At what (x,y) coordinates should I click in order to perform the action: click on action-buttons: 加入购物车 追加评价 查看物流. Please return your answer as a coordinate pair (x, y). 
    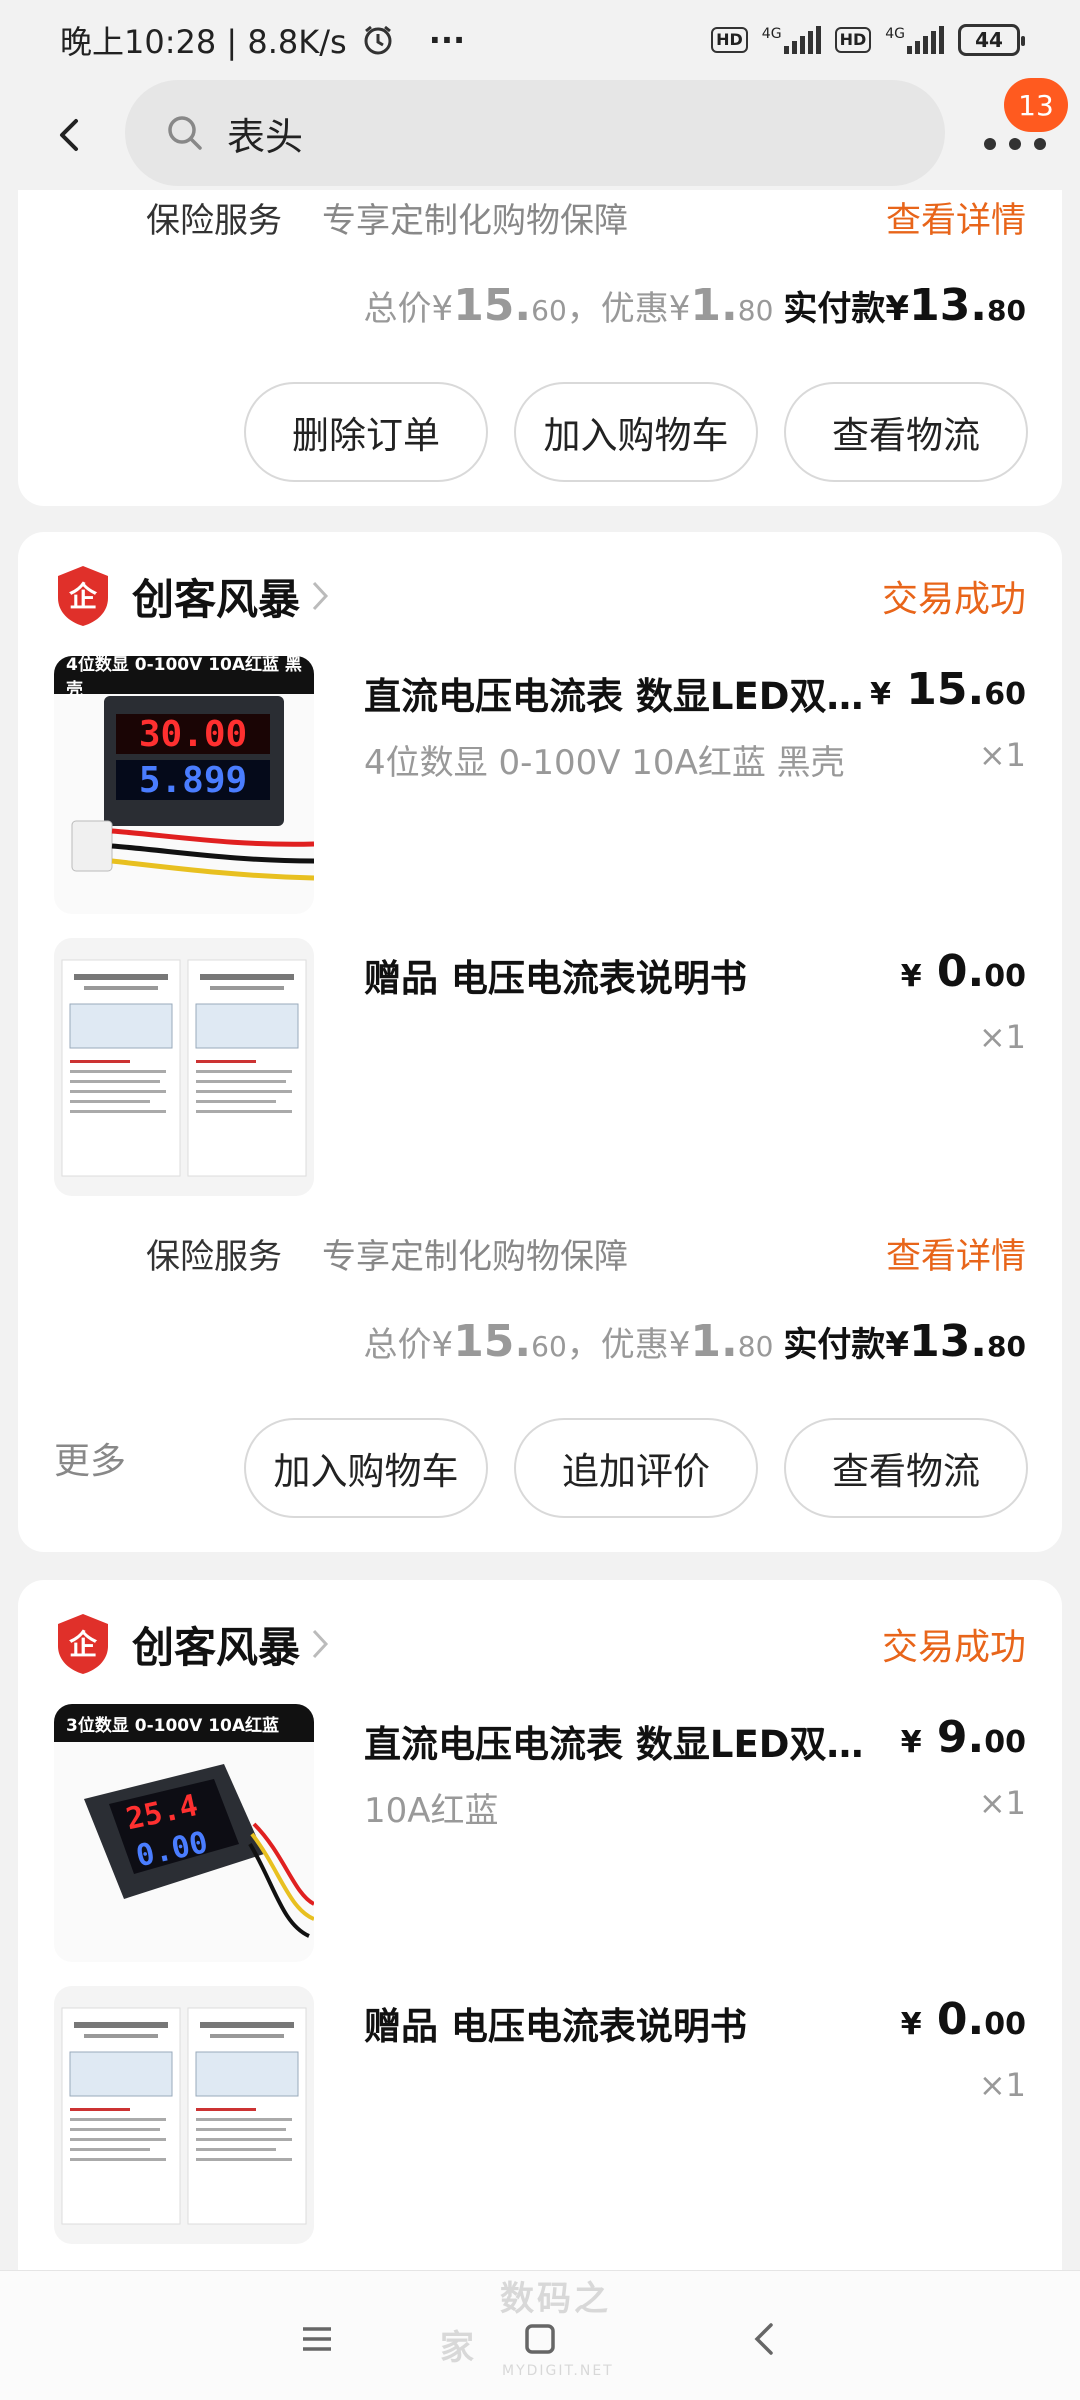
    Looking at the image, I should click on (636, 1468).